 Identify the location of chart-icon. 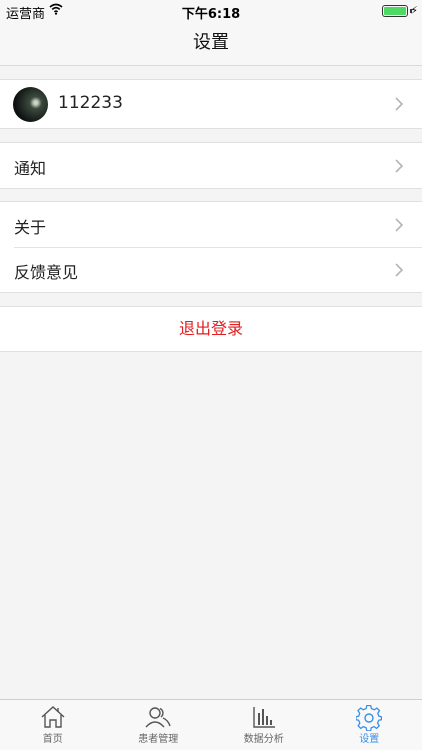
(264, 717).